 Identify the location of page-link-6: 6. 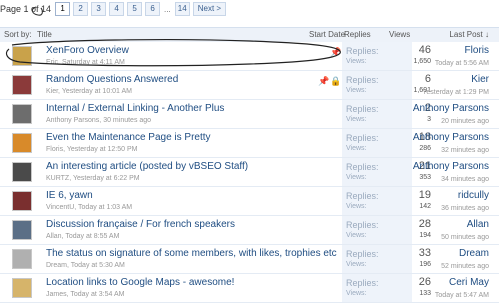
(153, 9).